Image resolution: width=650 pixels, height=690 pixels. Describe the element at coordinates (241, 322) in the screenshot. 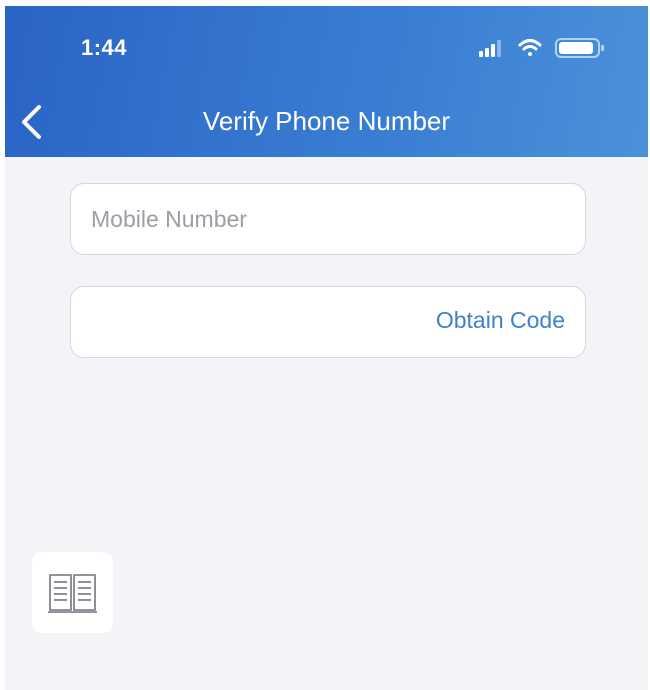

I see `verification-code-input` at that location.